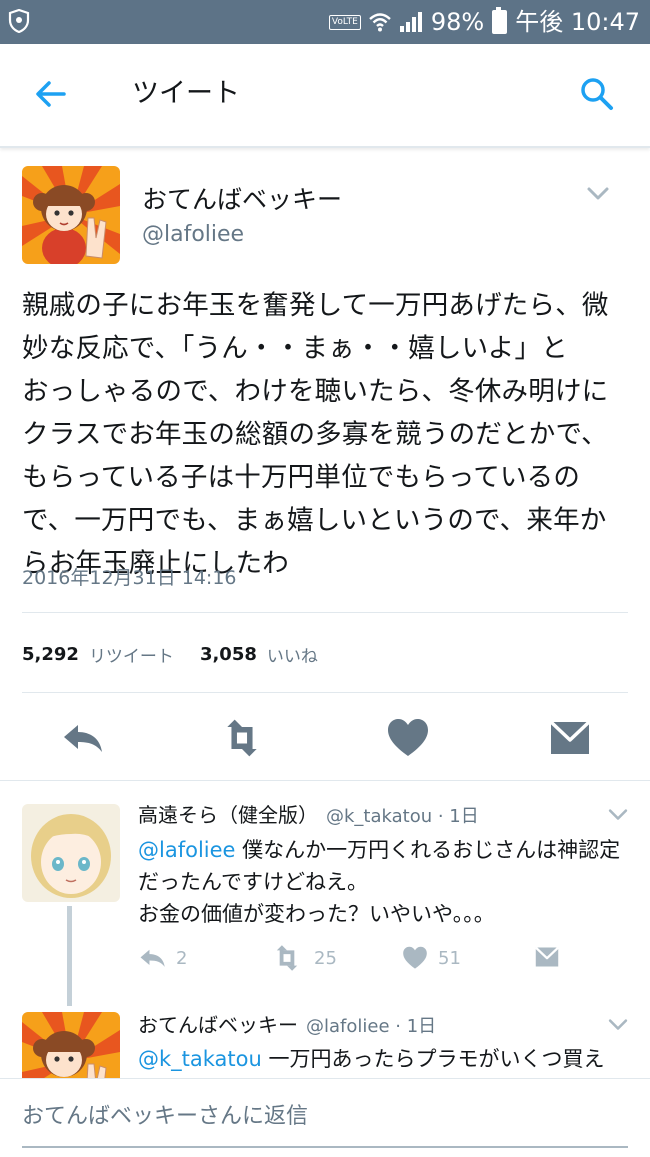  What do you see at coordinates (410, 22) in the screenshot?
I see `signal-icon` at bounding box center [410, 22].